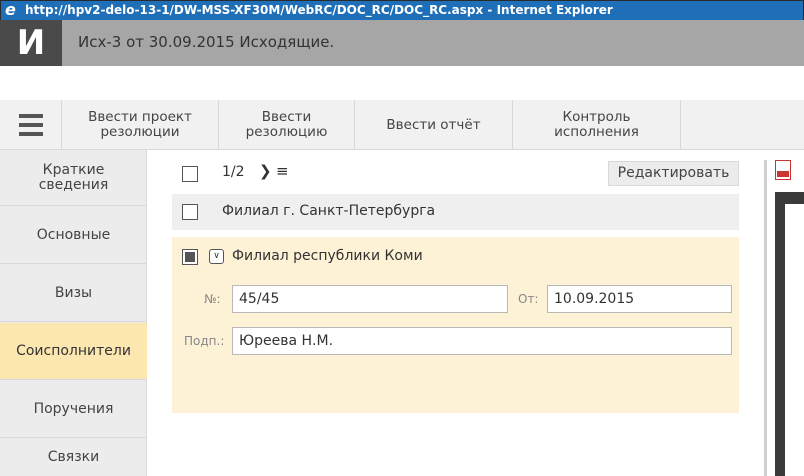  What do you see at coordinates (370, 299) in the screenshot?
I see `number-field` at bounding box center [370, 299].